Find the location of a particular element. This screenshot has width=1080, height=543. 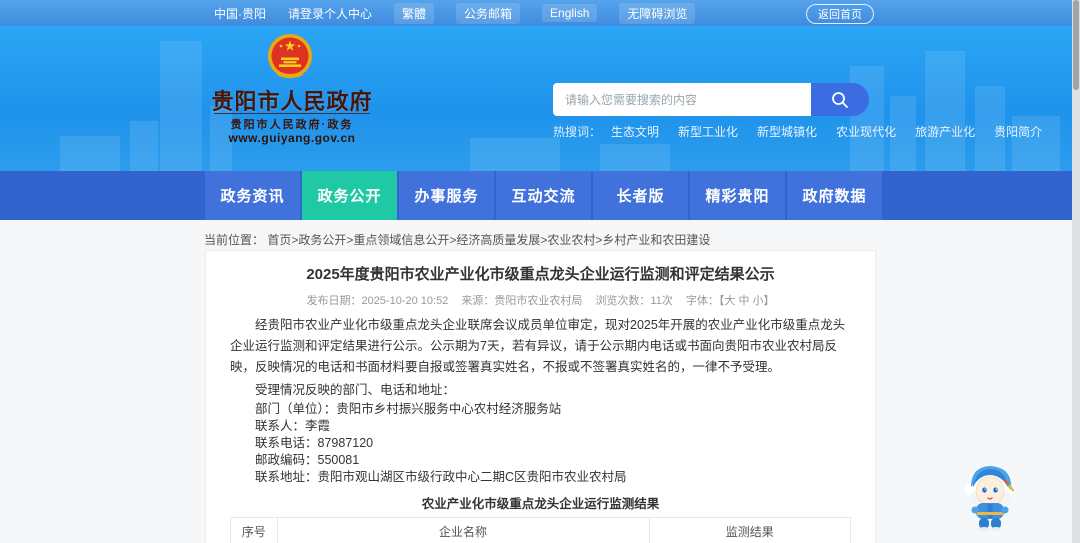

page-scrollbar-track is located at coordinates (1076, 271).